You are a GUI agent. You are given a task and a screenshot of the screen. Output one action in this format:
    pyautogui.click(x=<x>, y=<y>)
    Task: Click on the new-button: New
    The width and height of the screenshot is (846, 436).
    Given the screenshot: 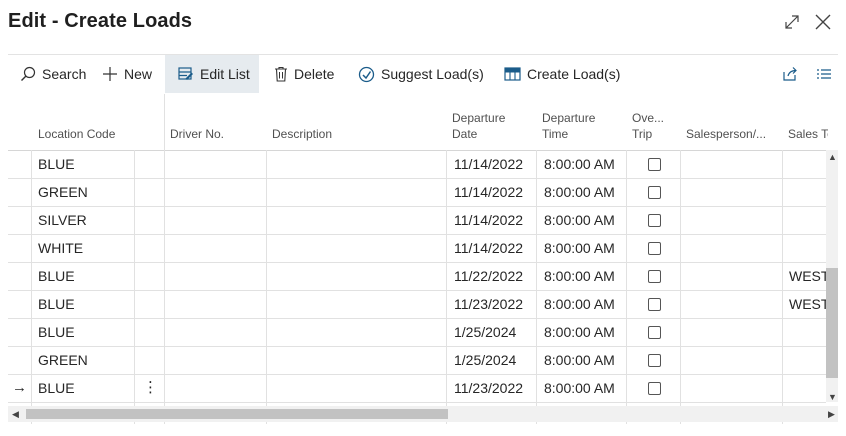 What is the action you would take?
    pyautogui.click(x=127, y=74)
    